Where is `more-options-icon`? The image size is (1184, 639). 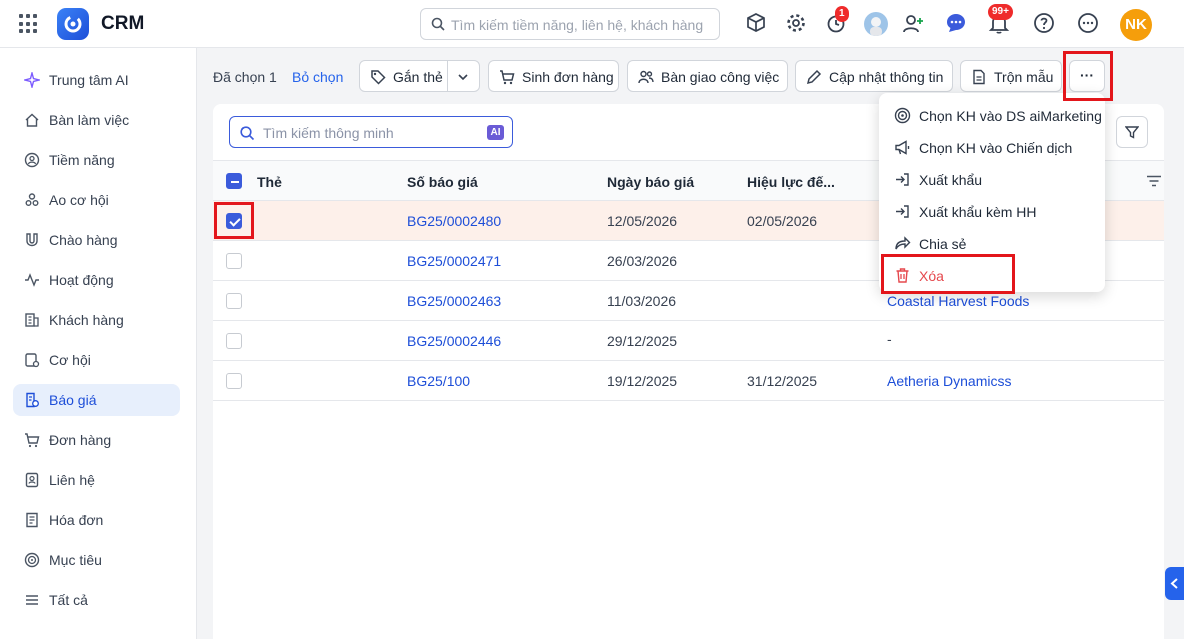 more-options-icon is located at coordinates (1089, 24).